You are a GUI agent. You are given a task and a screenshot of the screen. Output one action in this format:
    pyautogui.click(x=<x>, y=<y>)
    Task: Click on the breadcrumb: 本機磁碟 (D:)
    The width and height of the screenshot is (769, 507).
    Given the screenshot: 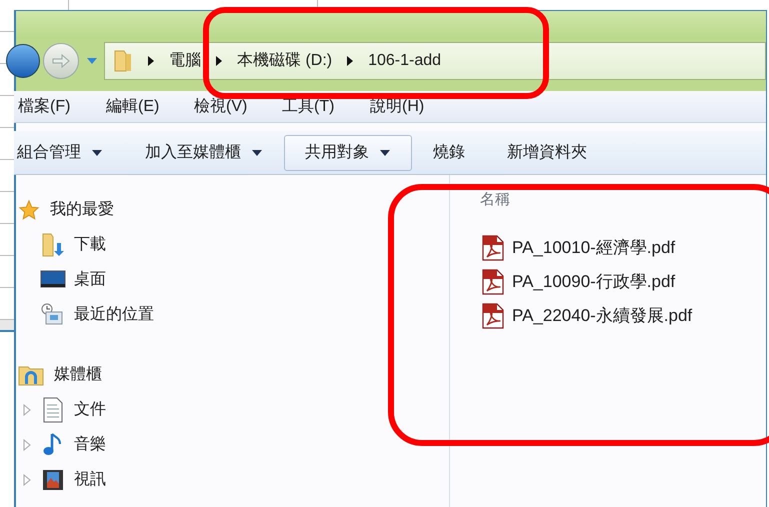 What is the action you would take?
    pyautogui.click(x=284, y=61)
    